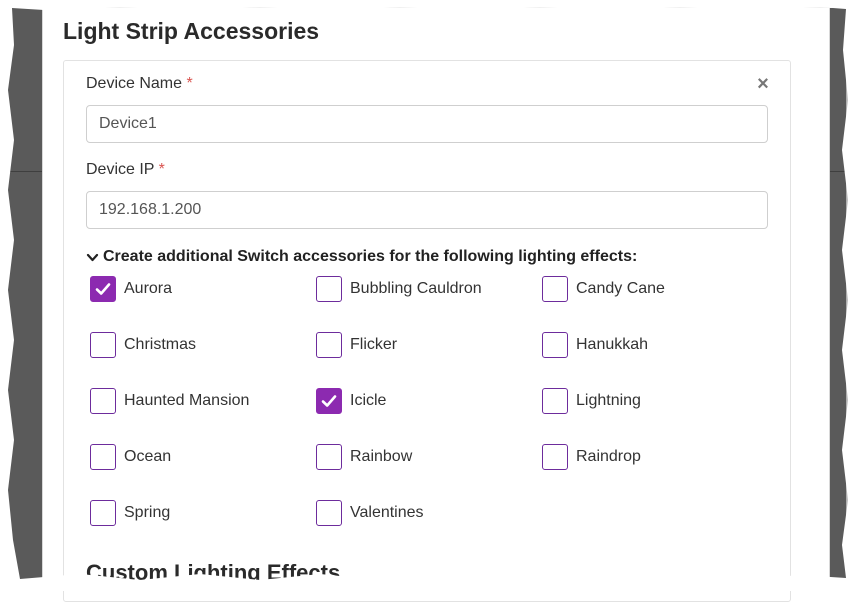 The width and height of the screenshot is (858, 602). I want to click on effect-label: Haunted Mansion, so click(187, 400).